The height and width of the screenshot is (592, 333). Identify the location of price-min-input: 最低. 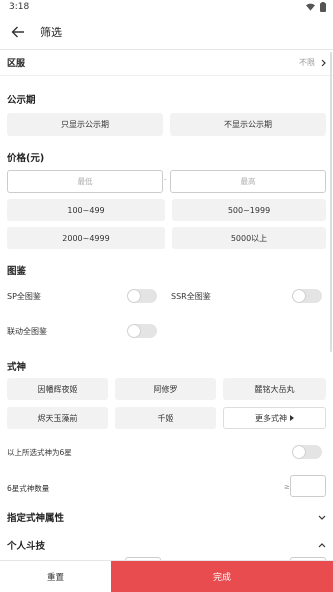
(85, 181).